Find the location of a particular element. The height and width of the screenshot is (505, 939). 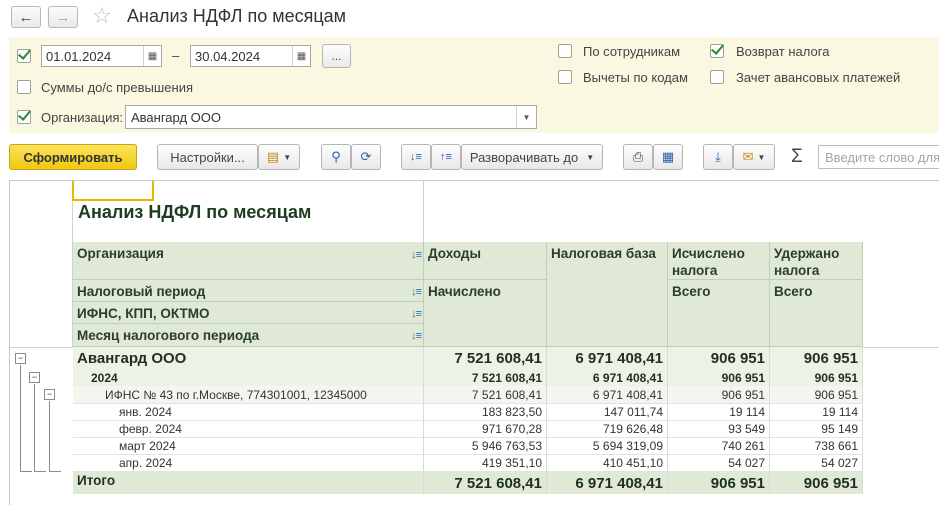

header-ifns-label: ИФНС, КПП, ОКТМО is located at coordinates (143, 313).